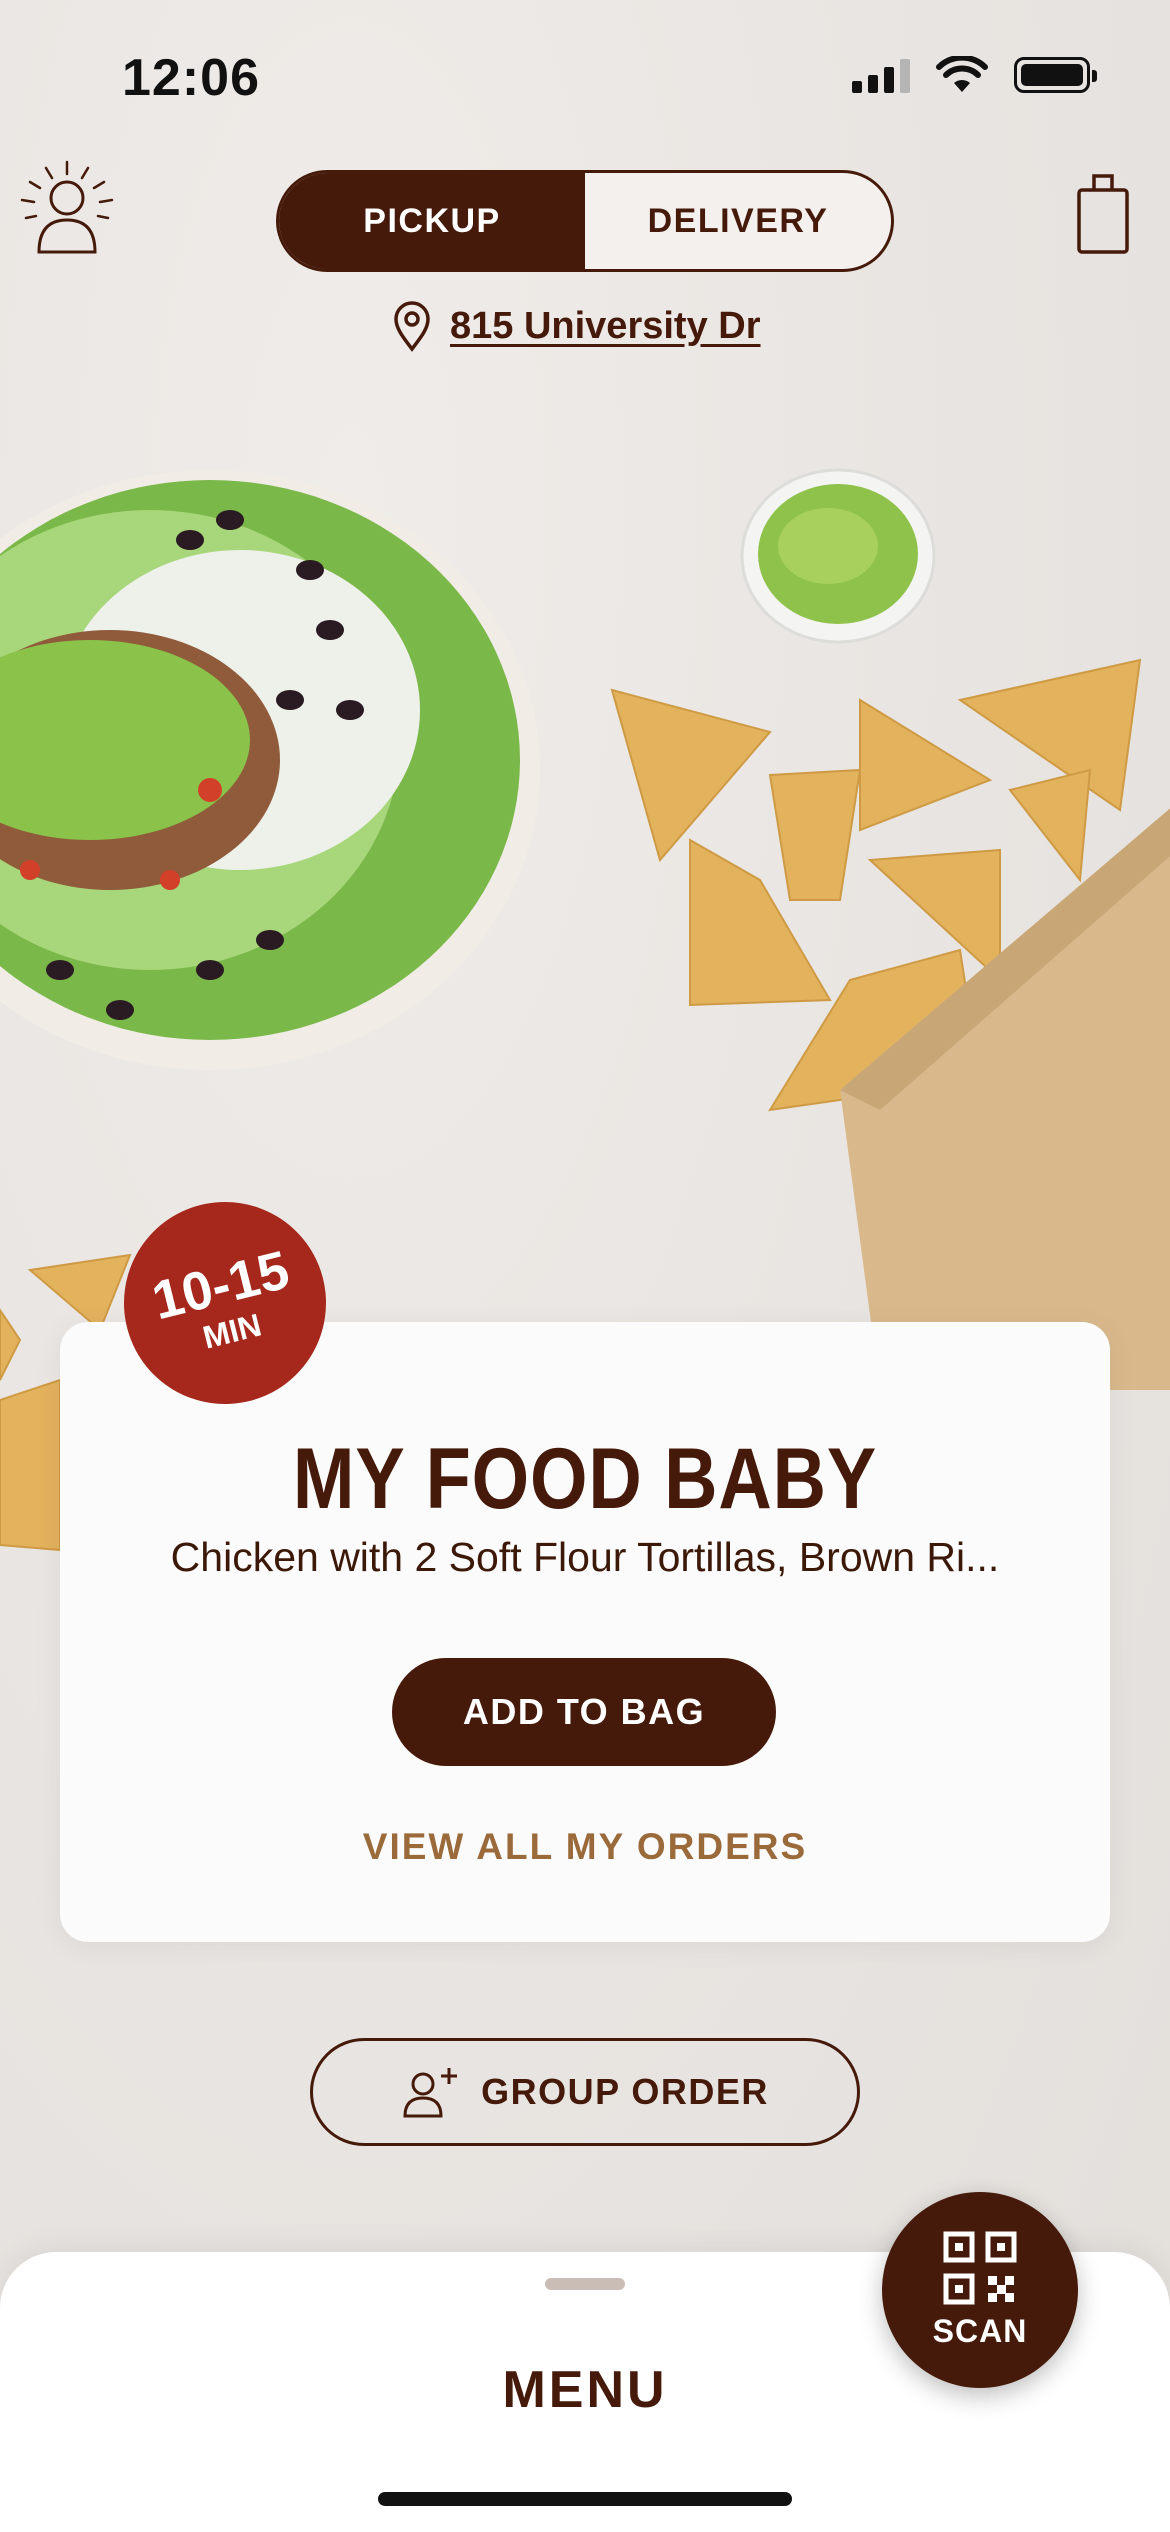 This screenshot has width=1170, height=2532. What do you see at coordinates (625, 2091) in the screenshot?
I see `group-order-label: GROUP ORDER` at bounding box center [625, 2091].